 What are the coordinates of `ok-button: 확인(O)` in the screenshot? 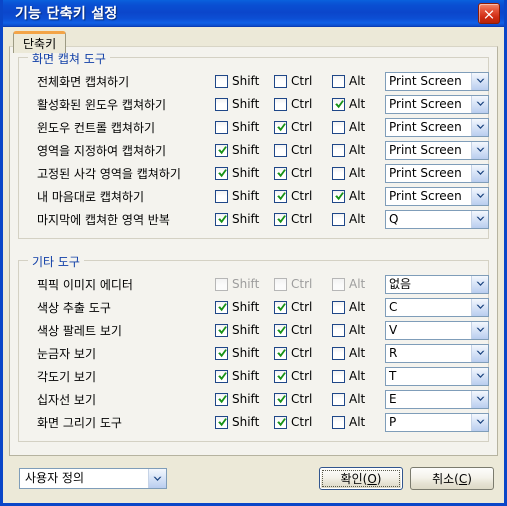 It's located at (361, 478).